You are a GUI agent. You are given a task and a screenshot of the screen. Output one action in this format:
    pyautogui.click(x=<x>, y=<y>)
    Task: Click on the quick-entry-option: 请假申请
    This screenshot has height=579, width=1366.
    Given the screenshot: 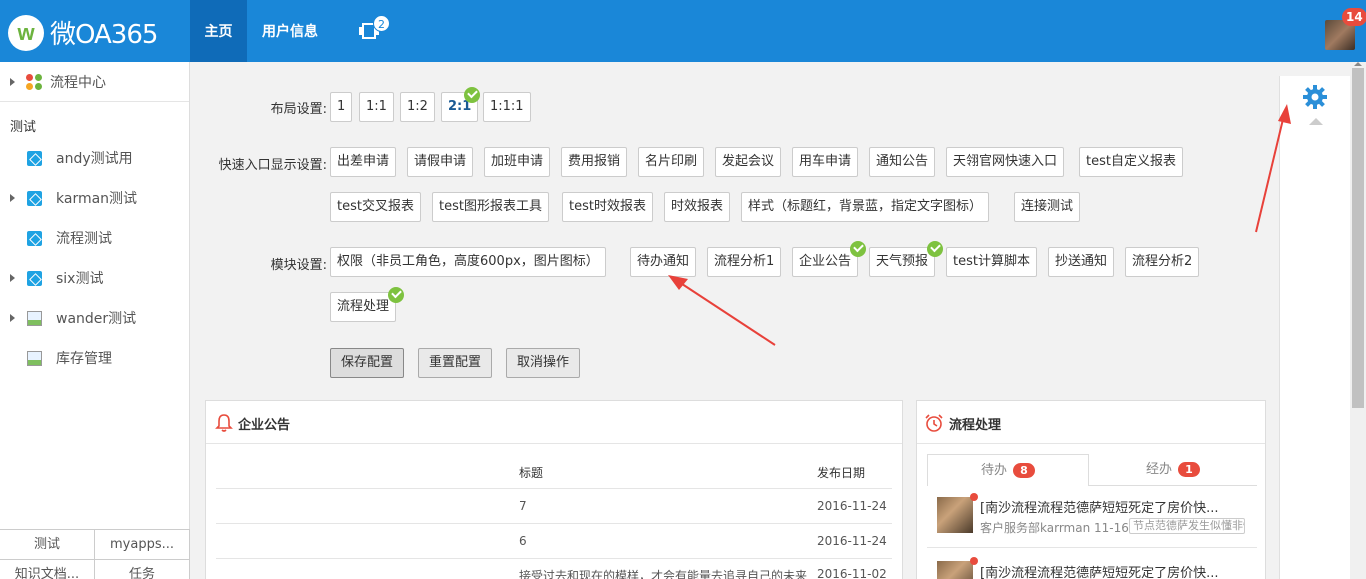 What is the action you would take?
    pyautogui.click(x=440, y=162)
    